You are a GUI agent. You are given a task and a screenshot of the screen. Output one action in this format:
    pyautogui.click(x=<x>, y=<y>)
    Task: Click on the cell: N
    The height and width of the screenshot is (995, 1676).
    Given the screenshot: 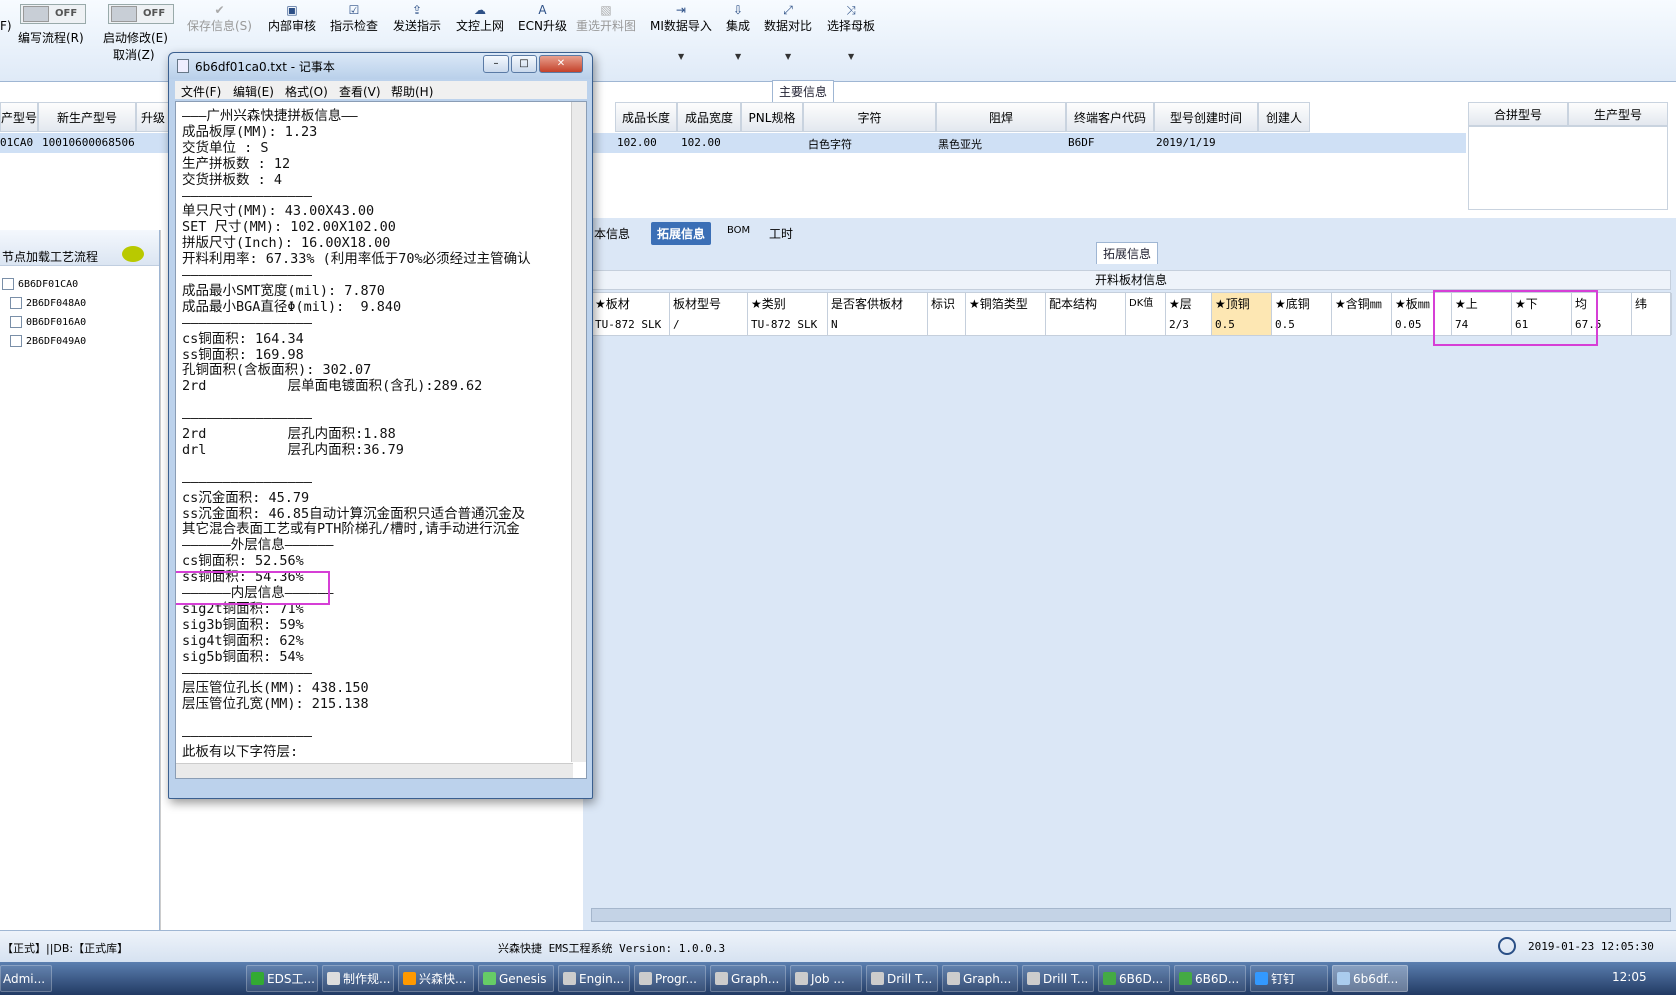 What is the action you would take?
    pyautogui.click(x=878, y=325)
    